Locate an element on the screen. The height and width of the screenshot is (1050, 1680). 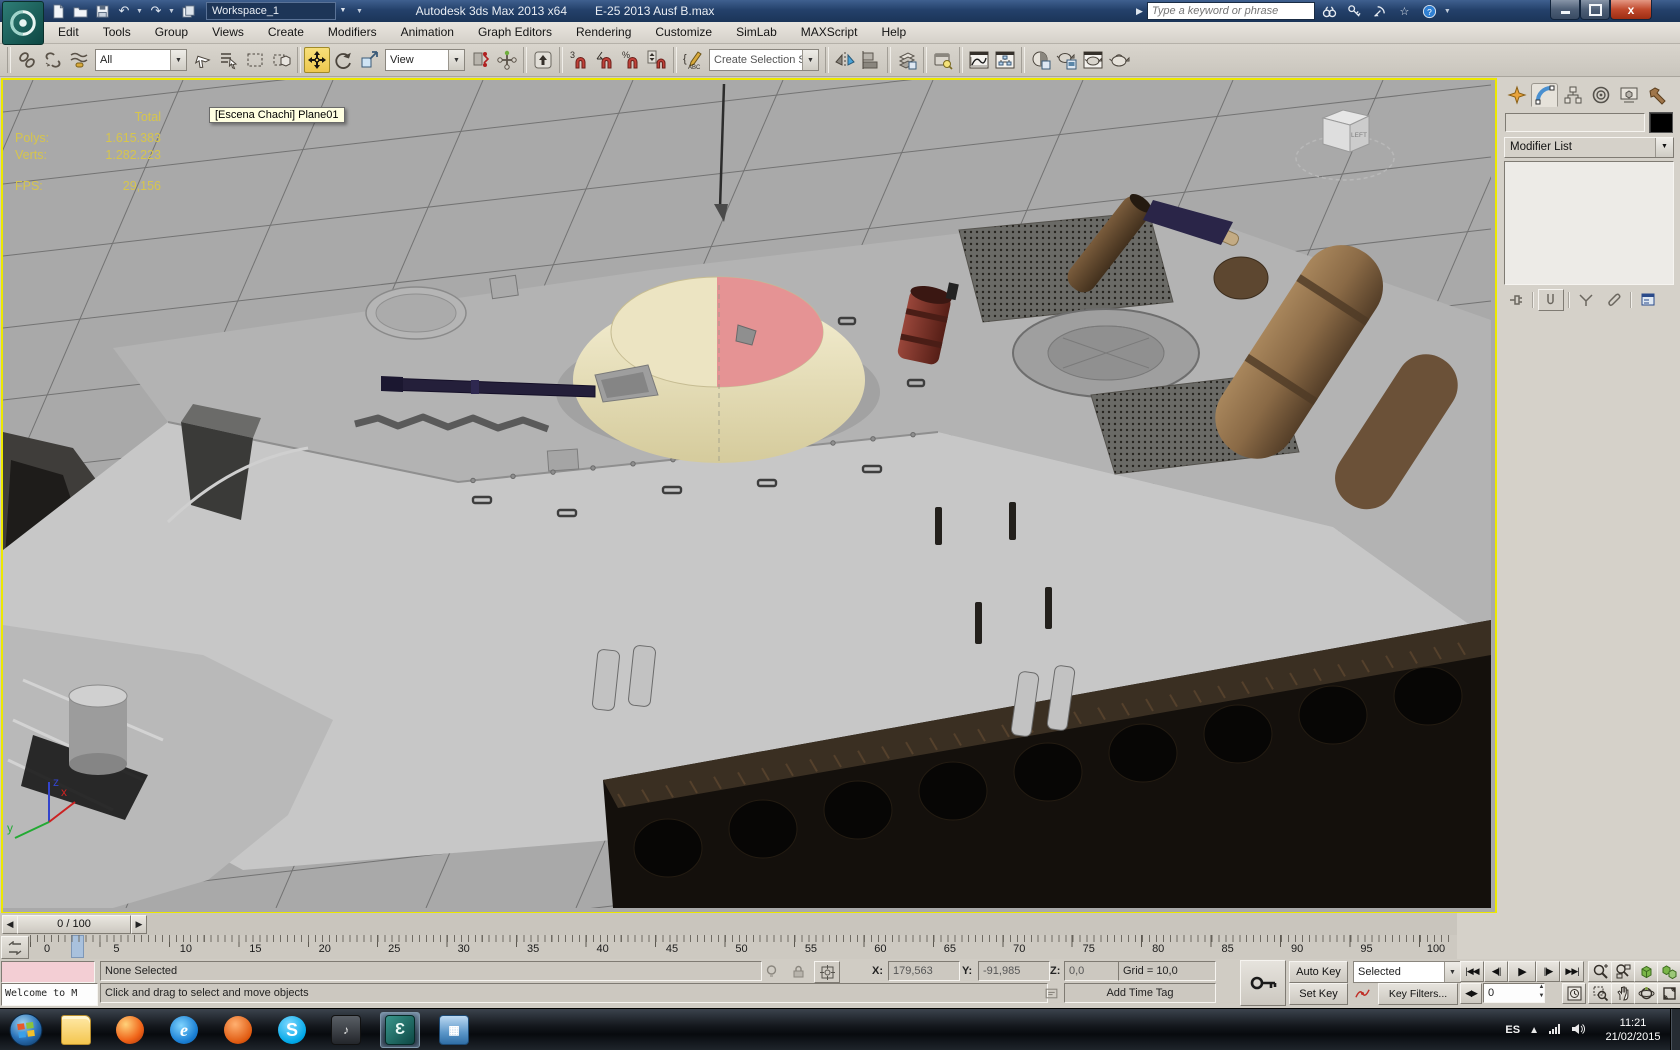
menu-item-create: Create is located at coordinates (286, 32).